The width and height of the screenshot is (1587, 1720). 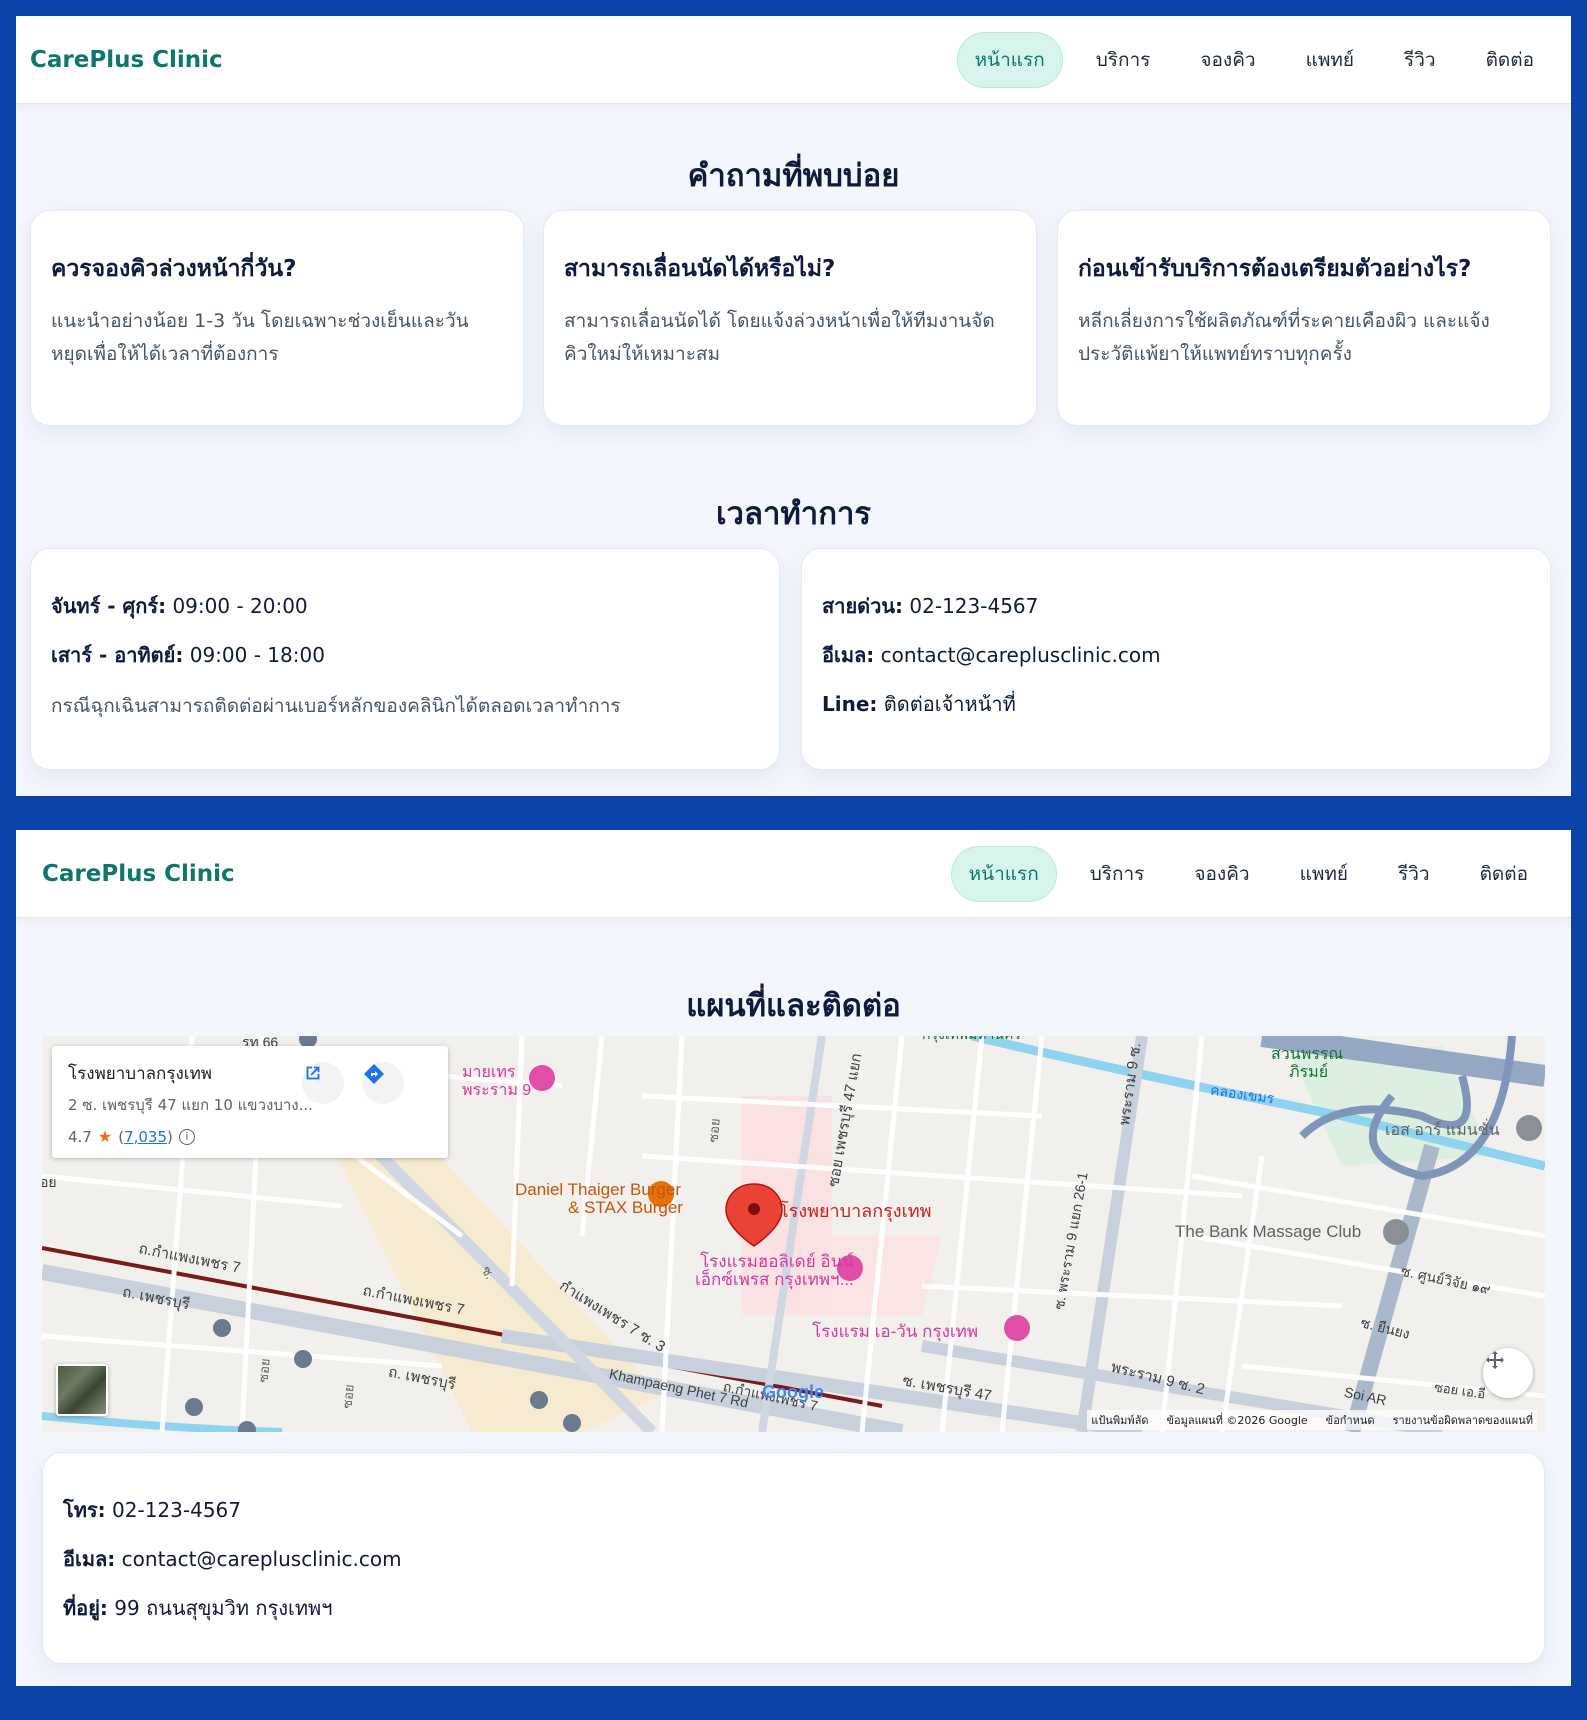 What do you see at coordinates (793, 1006) in the screenshot?
I see `map-section-title: แผนที่และติดต่อ` at bounding box center [793, 1006].